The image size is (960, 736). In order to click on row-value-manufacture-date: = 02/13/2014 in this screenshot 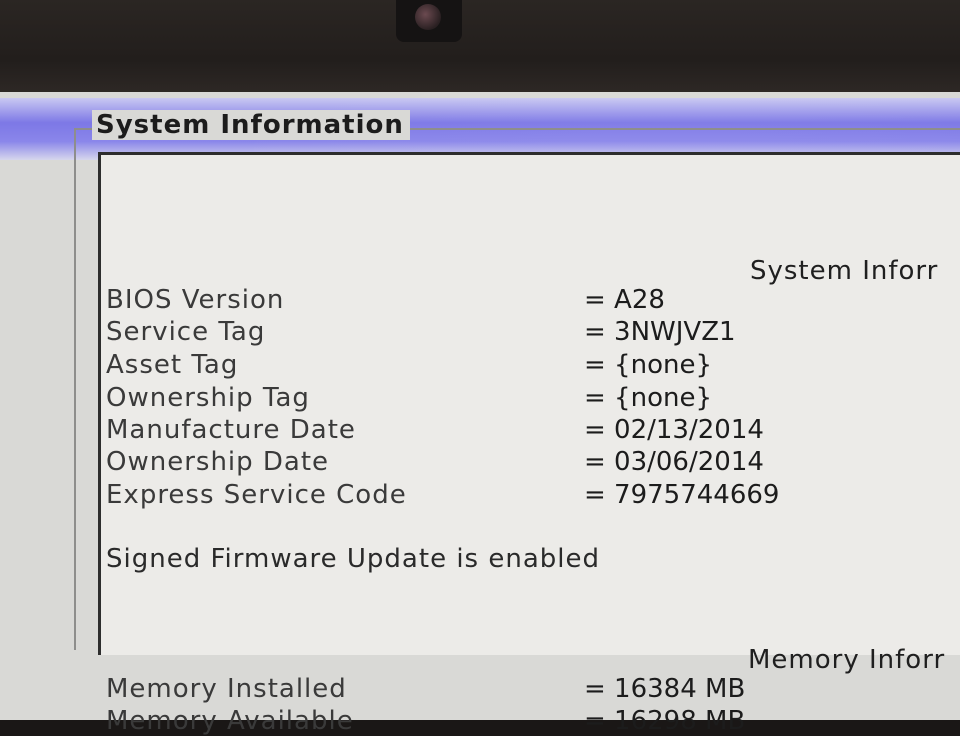, I will do `click(674, 430)`.